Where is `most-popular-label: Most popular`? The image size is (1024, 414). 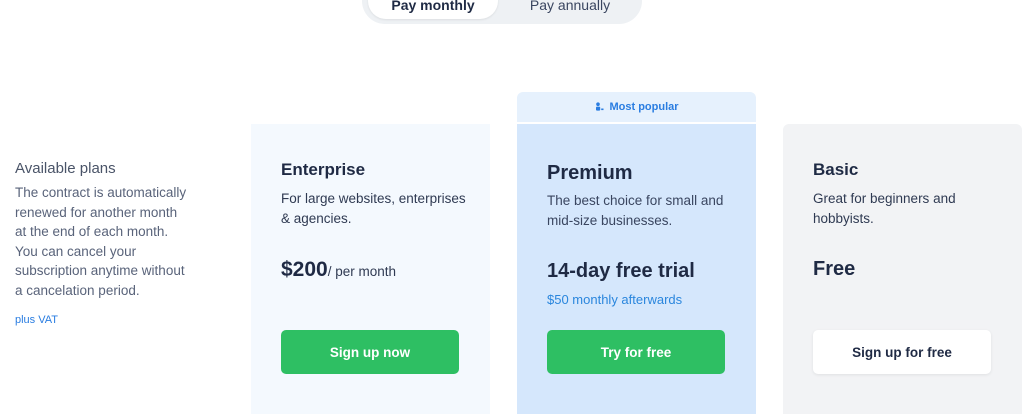 most-popular-label: Most popular is located at coordinates (644, 107).